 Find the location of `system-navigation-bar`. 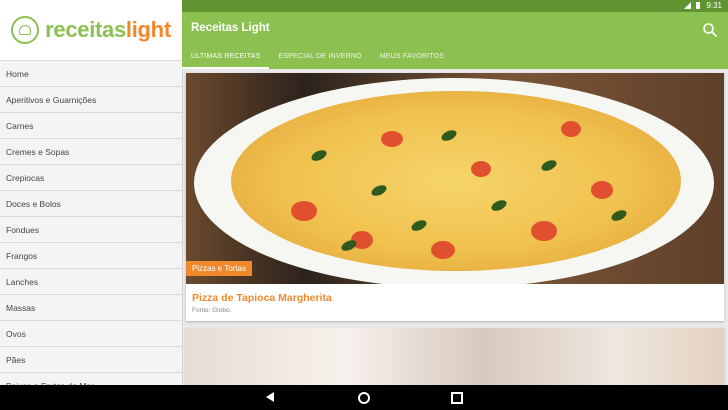

system-navigation-bar is located at coordinates (364, 397).